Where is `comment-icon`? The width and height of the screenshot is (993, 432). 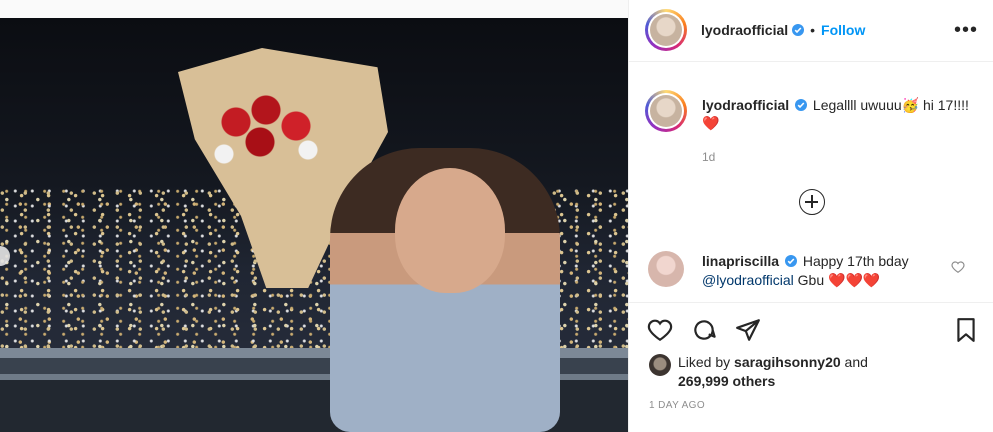
comment-icon is located at coordinates (704, 330).